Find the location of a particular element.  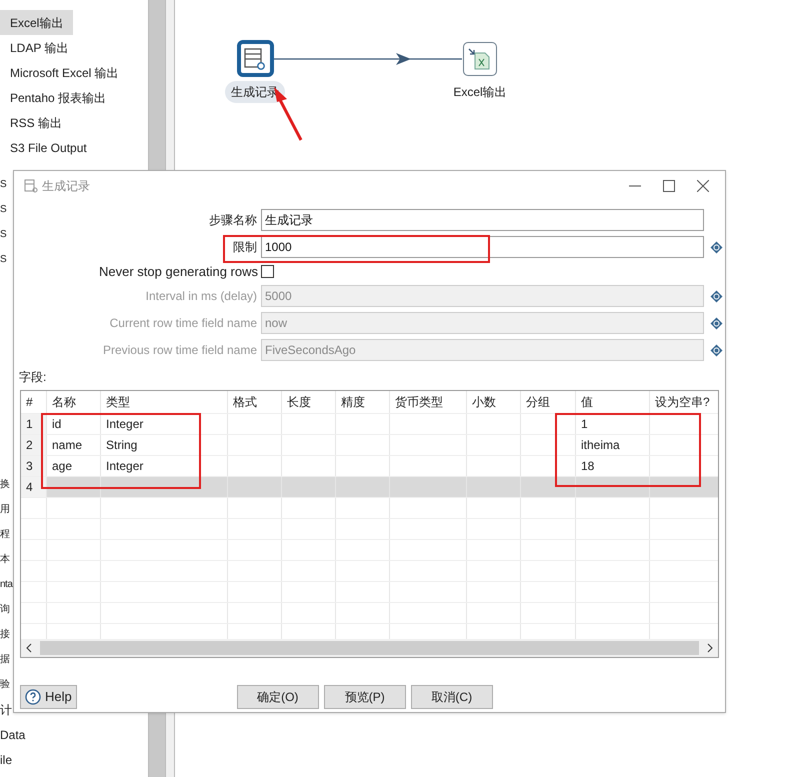

sidebar-item: 询 is located at coordinates (5, 609).